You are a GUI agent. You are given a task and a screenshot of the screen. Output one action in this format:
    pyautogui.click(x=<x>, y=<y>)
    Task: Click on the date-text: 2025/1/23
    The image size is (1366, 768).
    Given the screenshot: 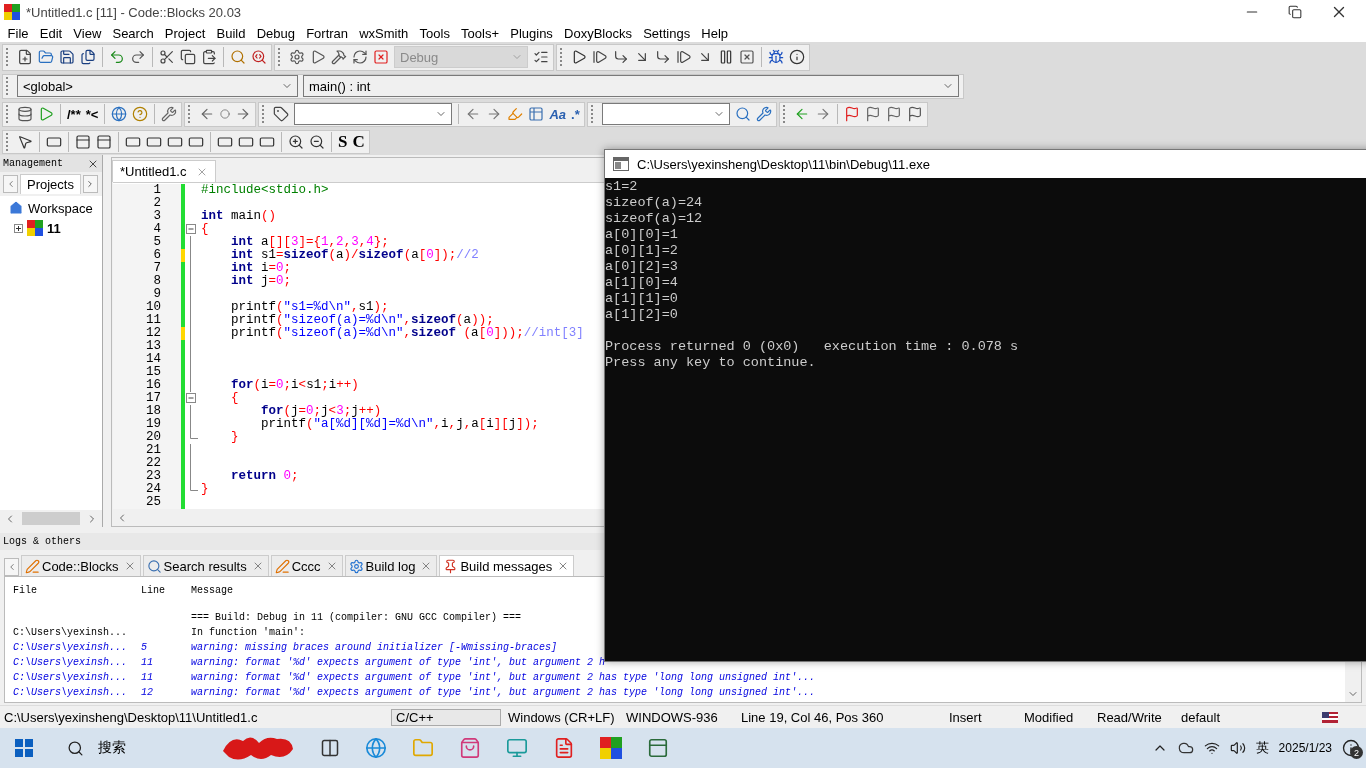 What is the action you would take?
    pyautogui.click(x=1305, y=748)
    